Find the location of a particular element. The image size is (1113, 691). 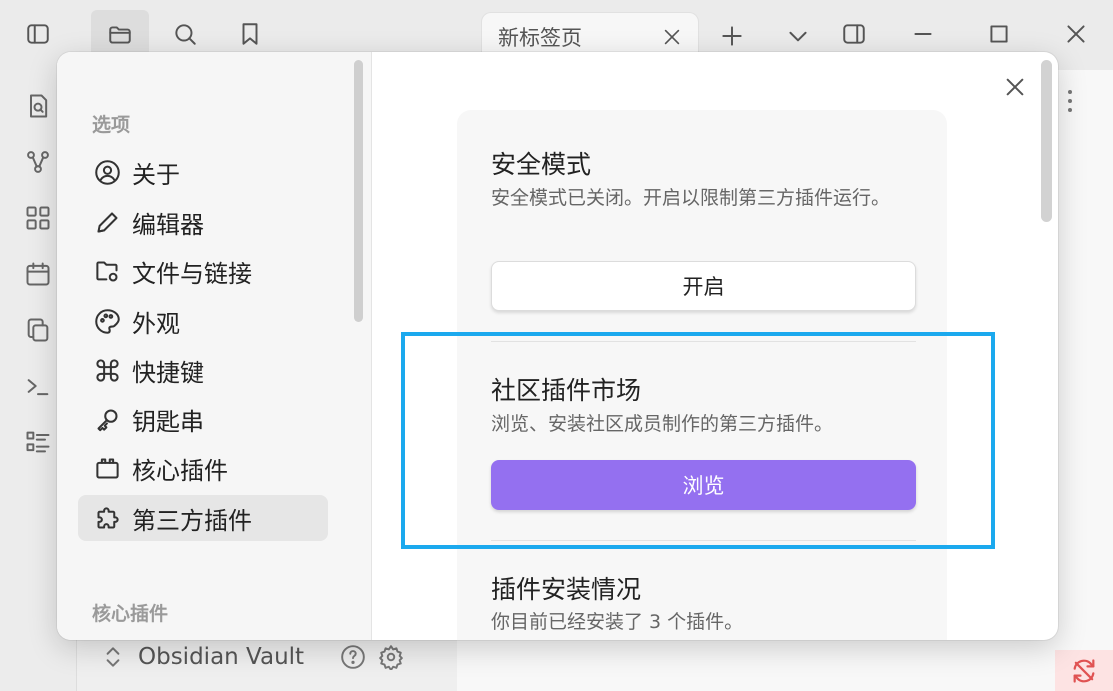

terminal-icon is located at coordinates (38, 386).